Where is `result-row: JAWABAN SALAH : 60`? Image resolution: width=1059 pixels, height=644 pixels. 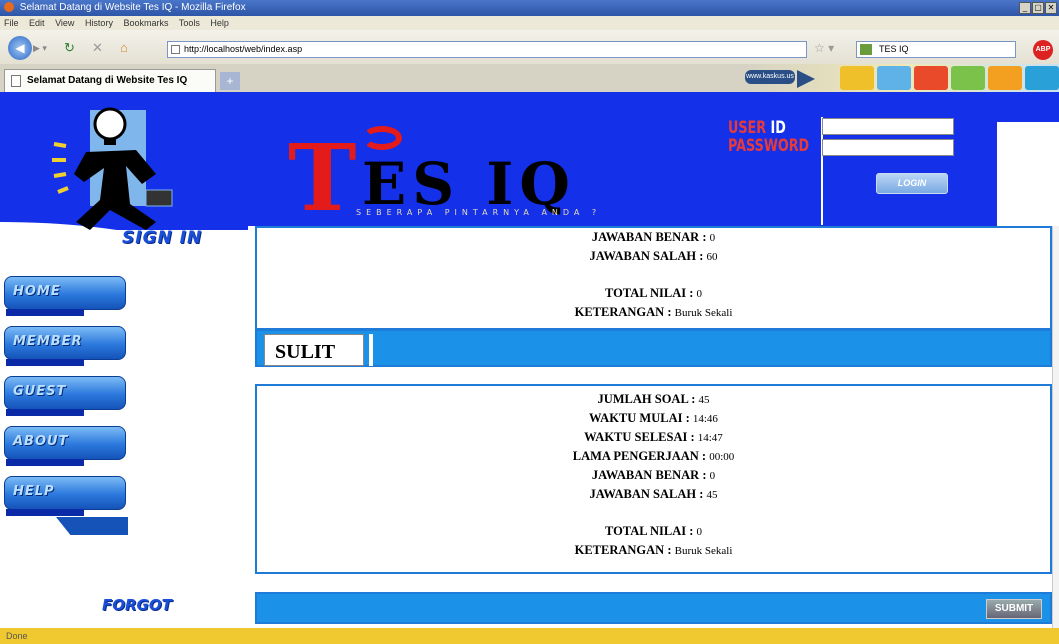 result-row: JAWABAN SALAH : 60 is located at coordinates (653, 256).